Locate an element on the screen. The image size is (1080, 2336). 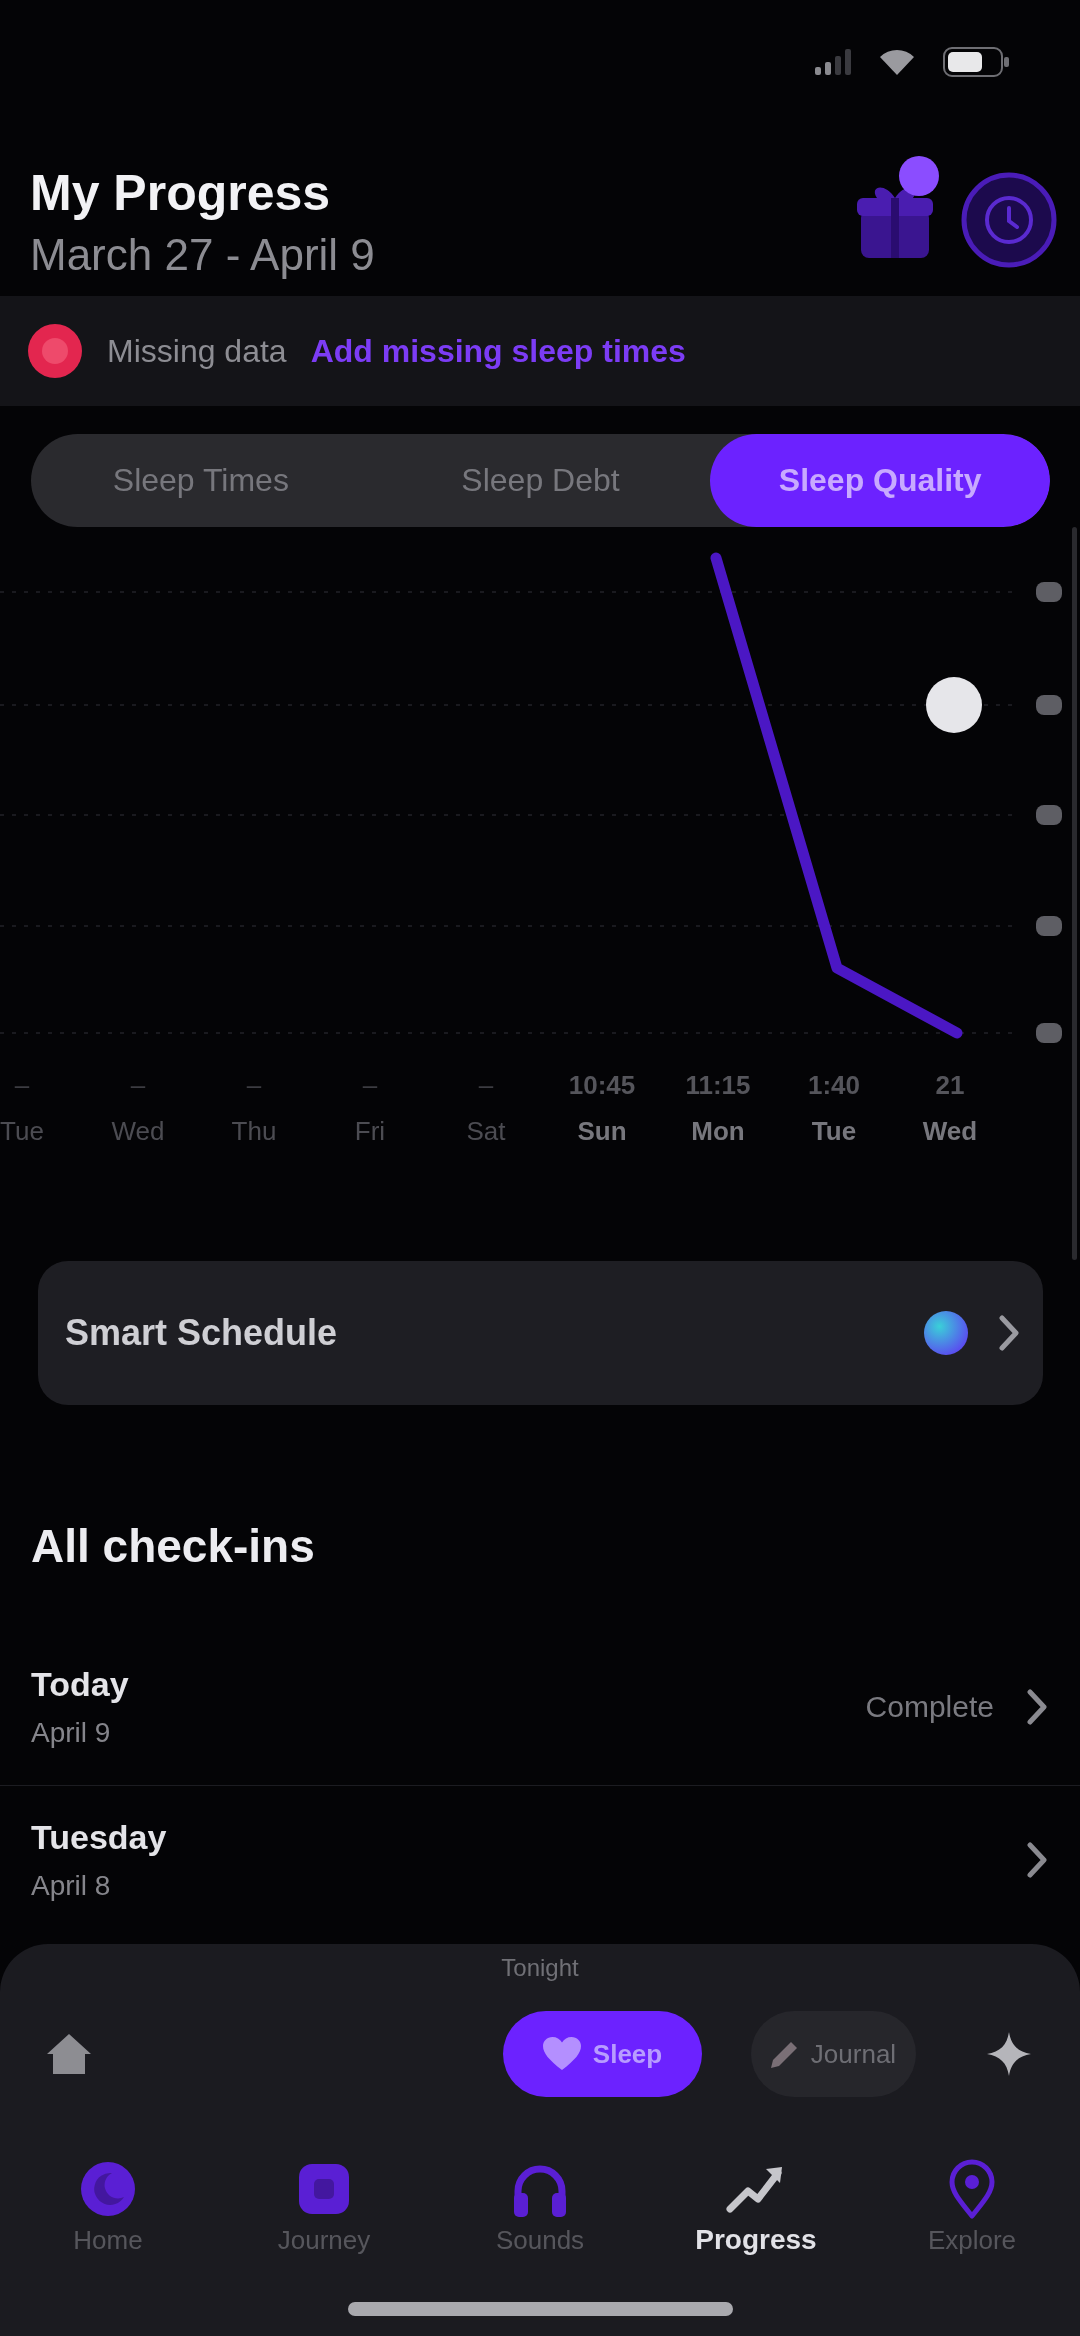
home-icon is located at coordinates (69, 2054).